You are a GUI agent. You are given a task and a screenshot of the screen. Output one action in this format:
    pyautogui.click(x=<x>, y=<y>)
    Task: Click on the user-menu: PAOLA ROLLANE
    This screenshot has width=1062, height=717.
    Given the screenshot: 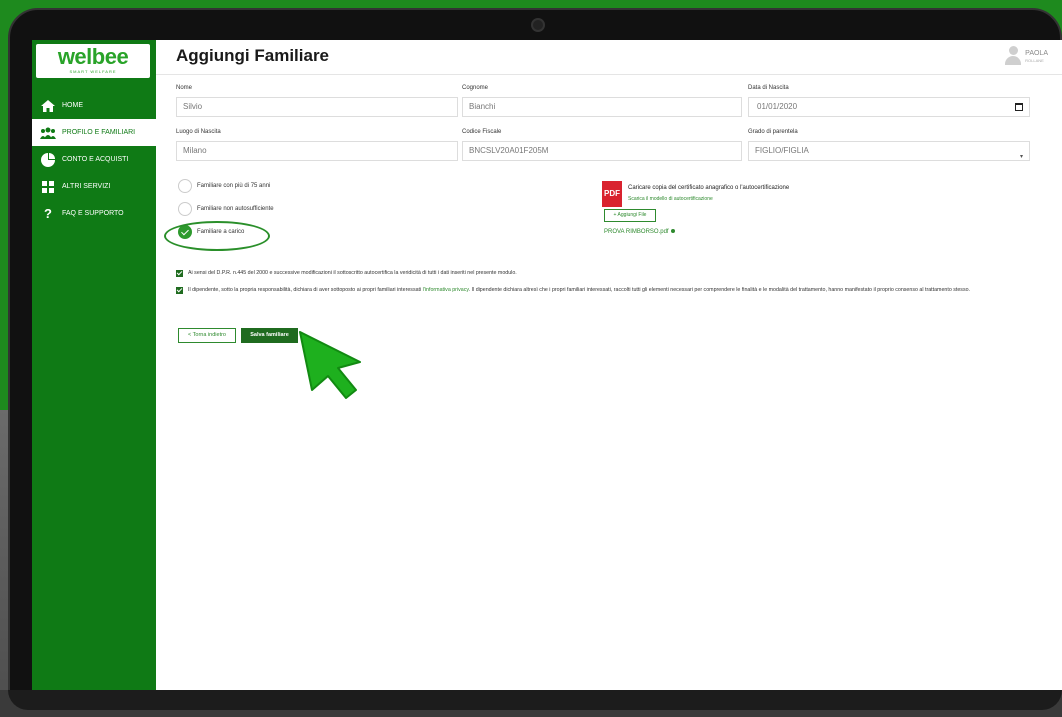 What is the action you would take?
    pyautogui.click(x=1026, y=56)
    